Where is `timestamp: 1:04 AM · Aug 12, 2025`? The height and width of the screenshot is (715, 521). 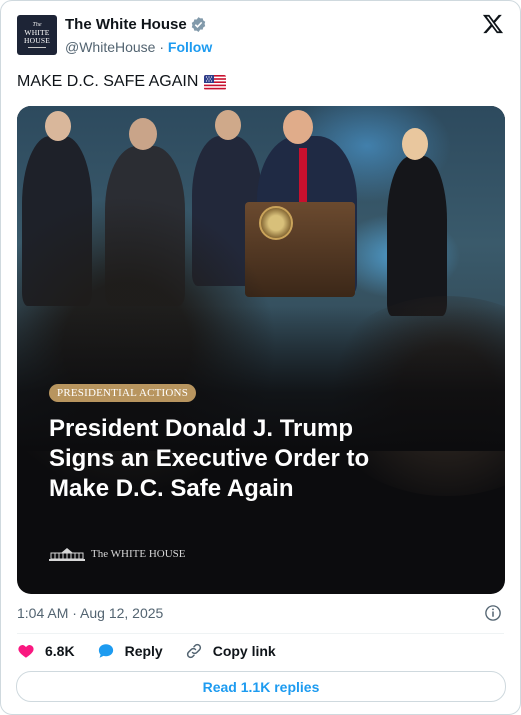
timestamp: 1:04 AM · Aug 12, 2025 is located at coordinates (90, 613).